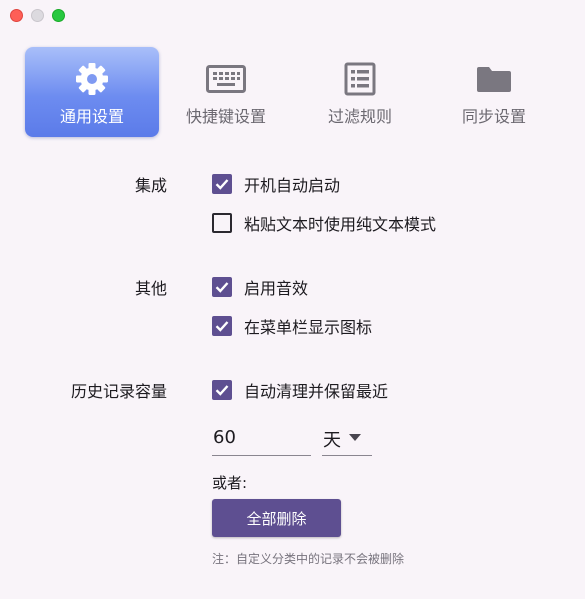  Describe the element at coordinates (340, 224) in the screenshot. I see `plain-text-paste-label: 粘贴文本时使用纯文本模式` at that location.